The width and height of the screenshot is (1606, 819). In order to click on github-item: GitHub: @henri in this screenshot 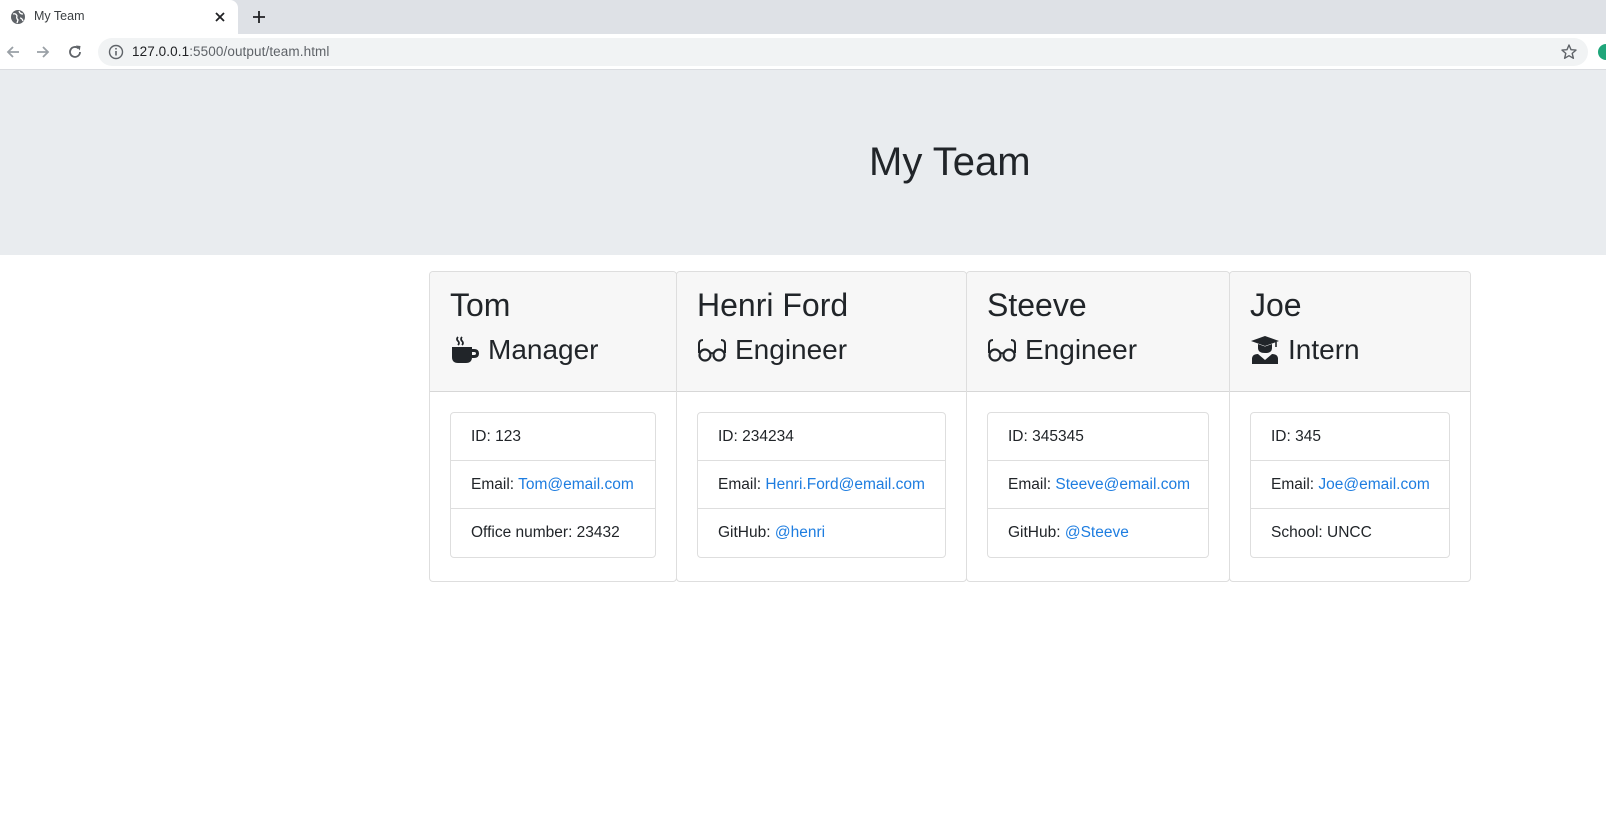, I will do `click(821, 533)`.